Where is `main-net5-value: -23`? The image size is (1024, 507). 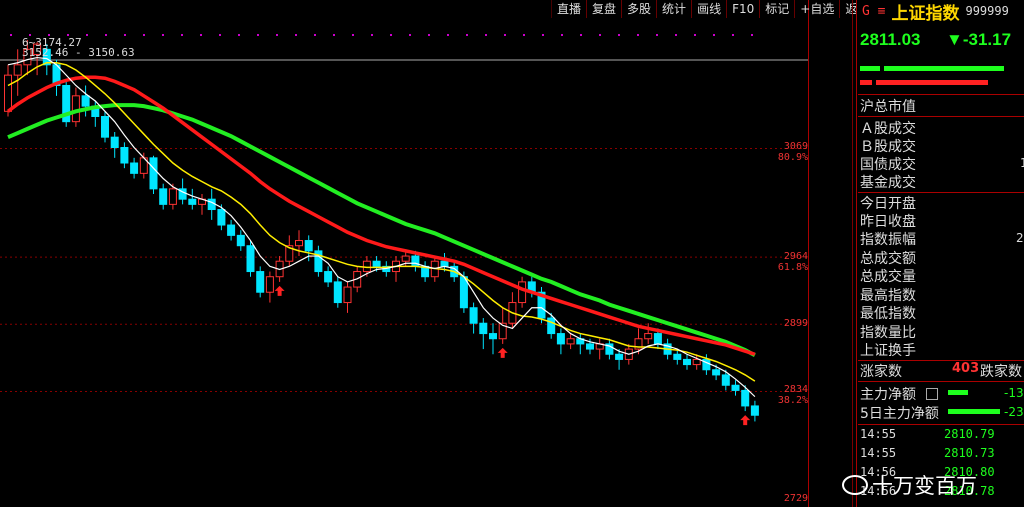
main-net5-value: -23 is located at coordinates (1014, 412).